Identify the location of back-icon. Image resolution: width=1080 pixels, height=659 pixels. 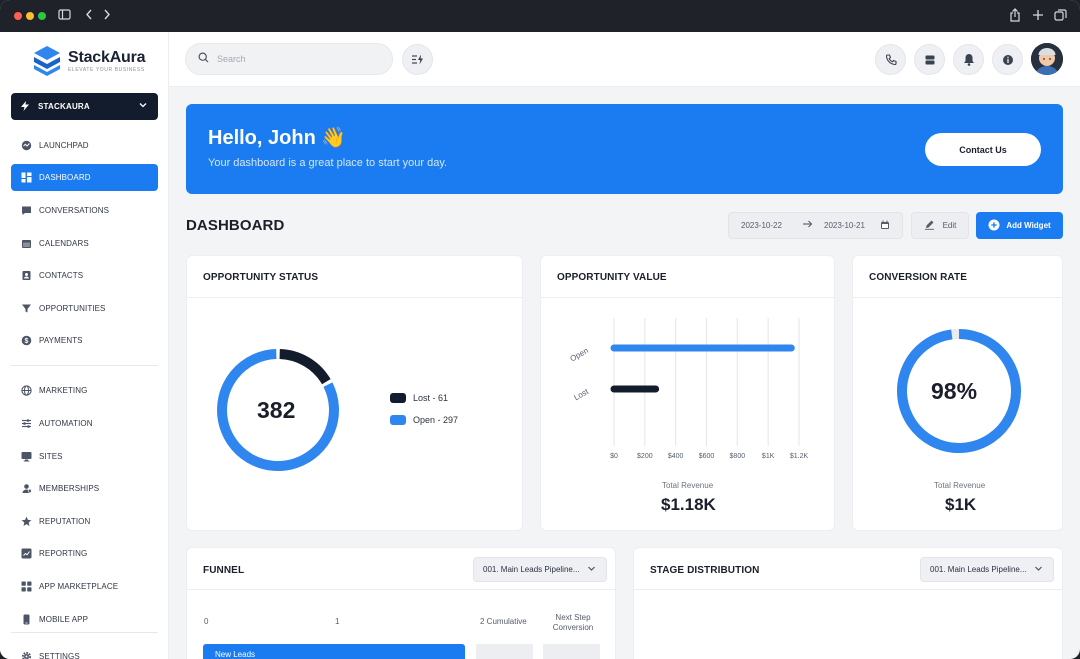
(89, 16).